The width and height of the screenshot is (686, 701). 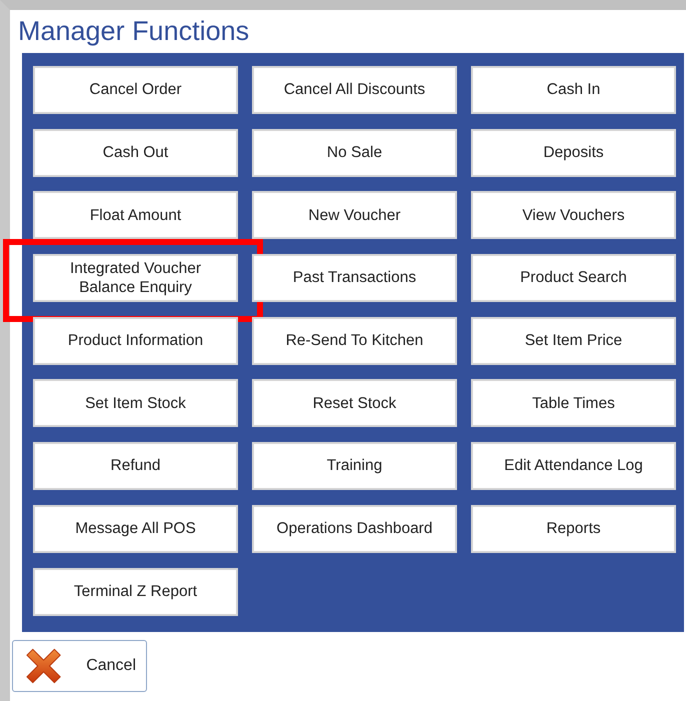 What do you see at coordinates (135, 152) in the screenshot?
I see `function-button: Cash Out` at bounding box center [135, 152].